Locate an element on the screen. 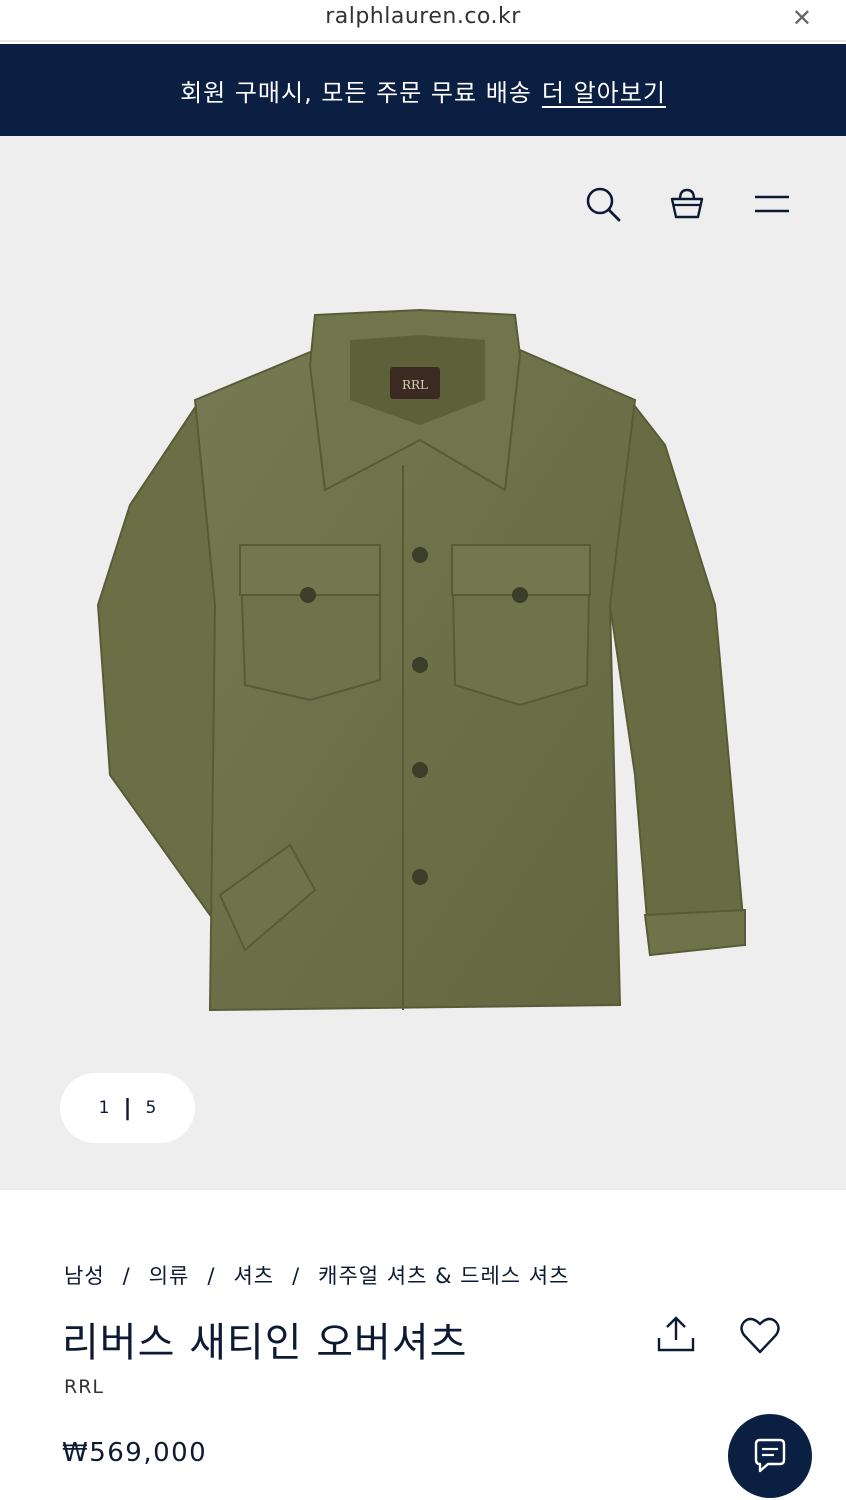  product-brand: RRL is located at coordinates (84, 1387).